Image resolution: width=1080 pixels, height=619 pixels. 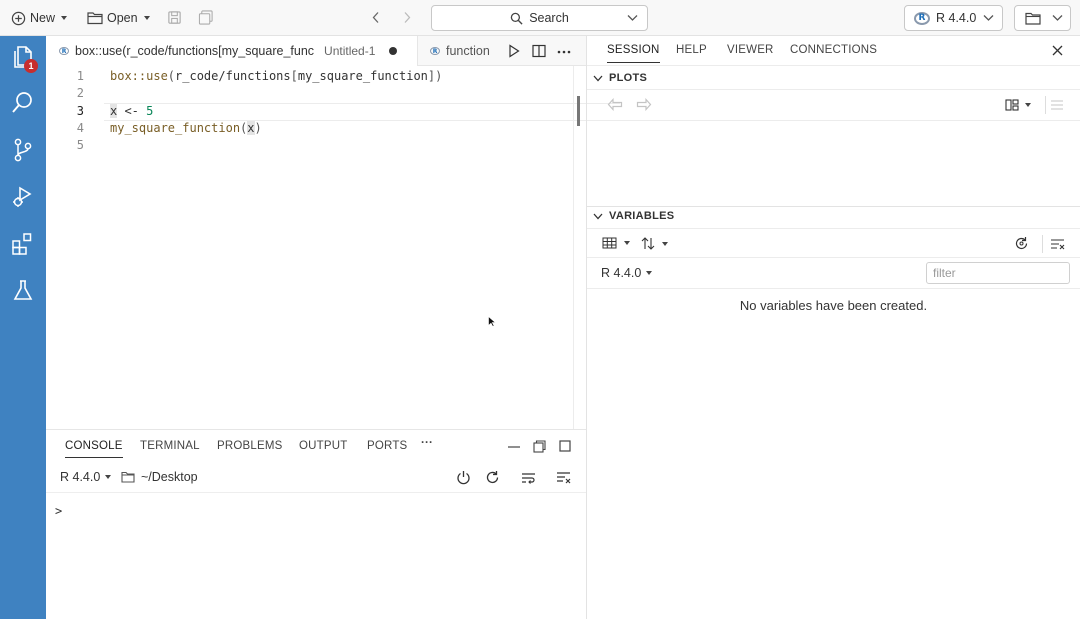 What do you see at coordinates (174, 17) in the screenshot?
I see `save-icon` at bounding box center [174, 17].